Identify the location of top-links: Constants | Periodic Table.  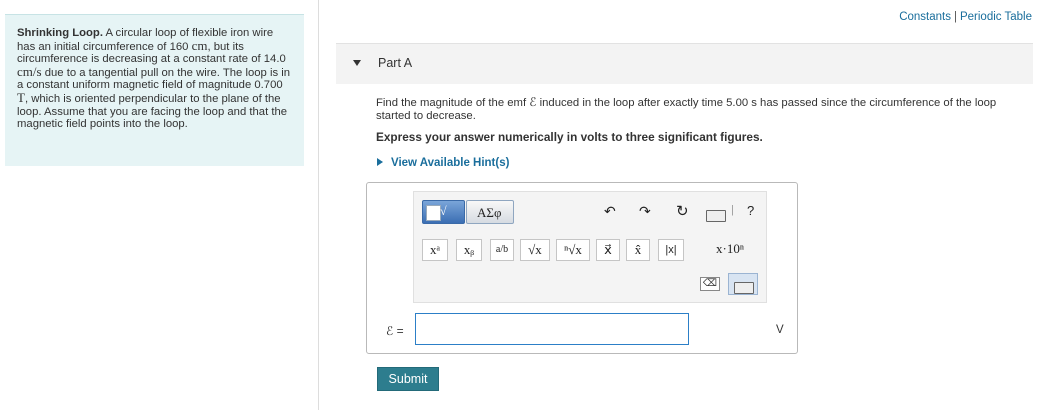
(965, 17).